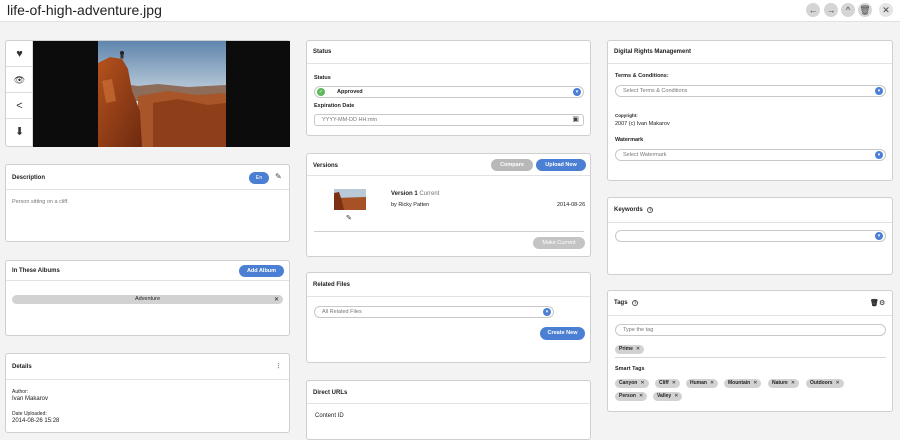  I want to click on watermark-select: Select Watermark ▾, so click(750, 155).